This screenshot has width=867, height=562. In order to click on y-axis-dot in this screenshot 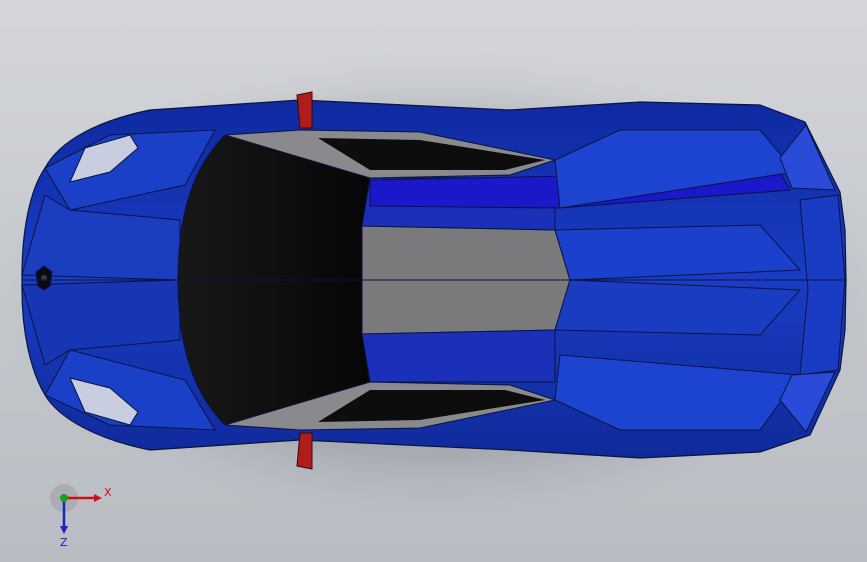, I will do `click(64, 498)`.